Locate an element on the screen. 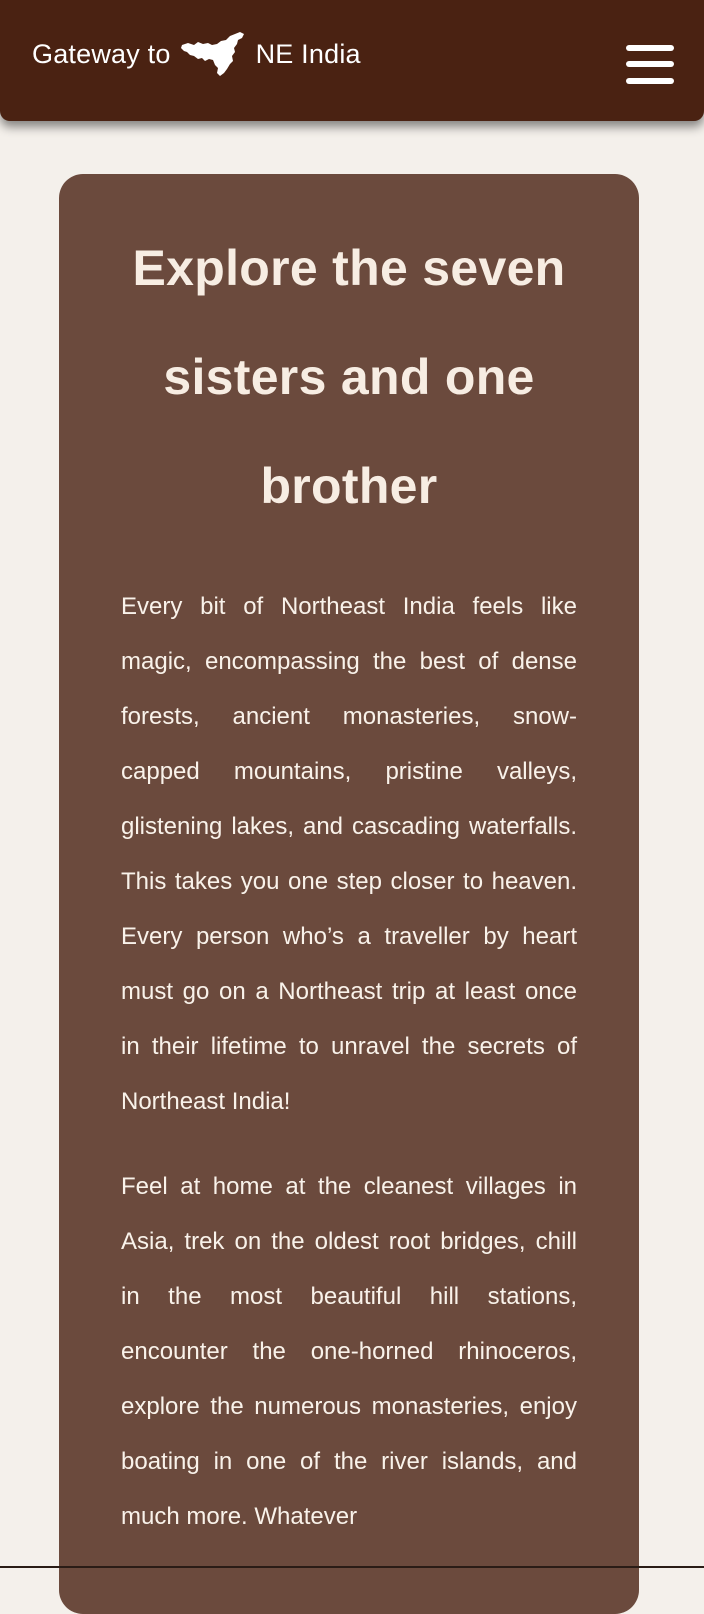 The image size is (704, 1614). viewport-bottom-divider is located at coordinates (352, 1567).